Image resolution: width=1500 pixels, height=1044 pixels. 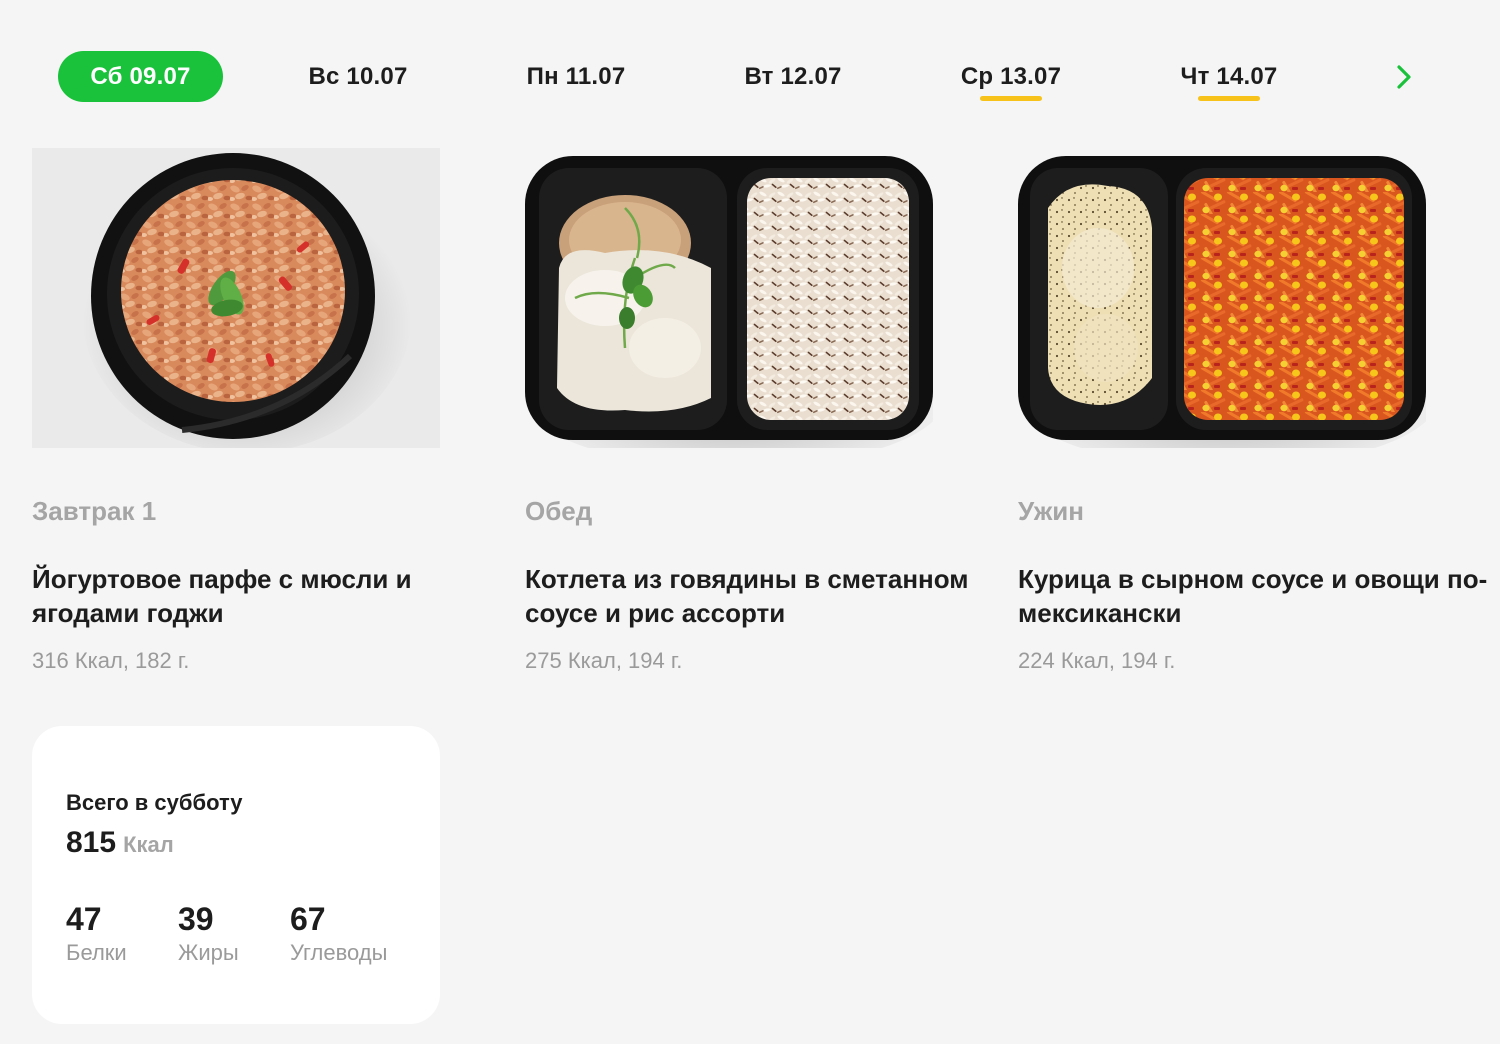 What do you see at coordinates (91, 842) in the screenshot?
I see `totals-kcal-value: 815` at bounding box center [91, 842].